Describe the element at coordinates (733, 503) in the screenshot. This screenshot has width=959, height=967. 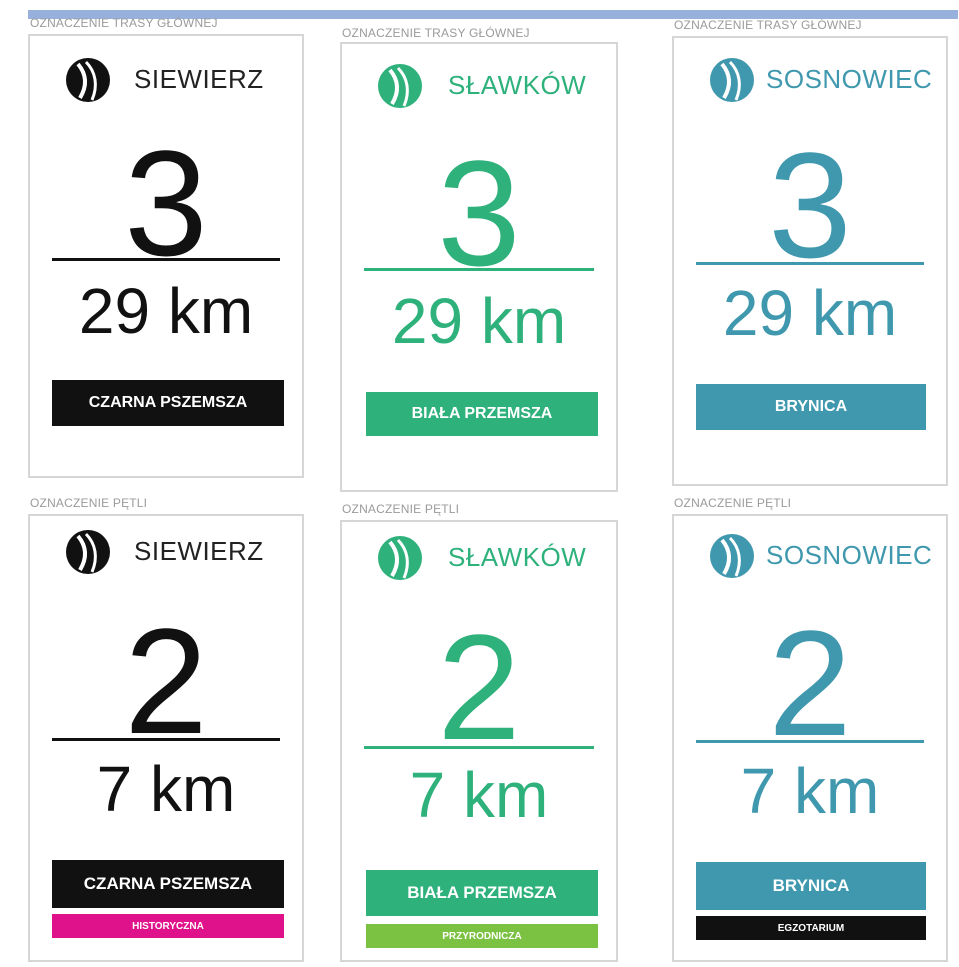
I see `caption-loop-3: OZNACZENIE PĘTLI` at that location.